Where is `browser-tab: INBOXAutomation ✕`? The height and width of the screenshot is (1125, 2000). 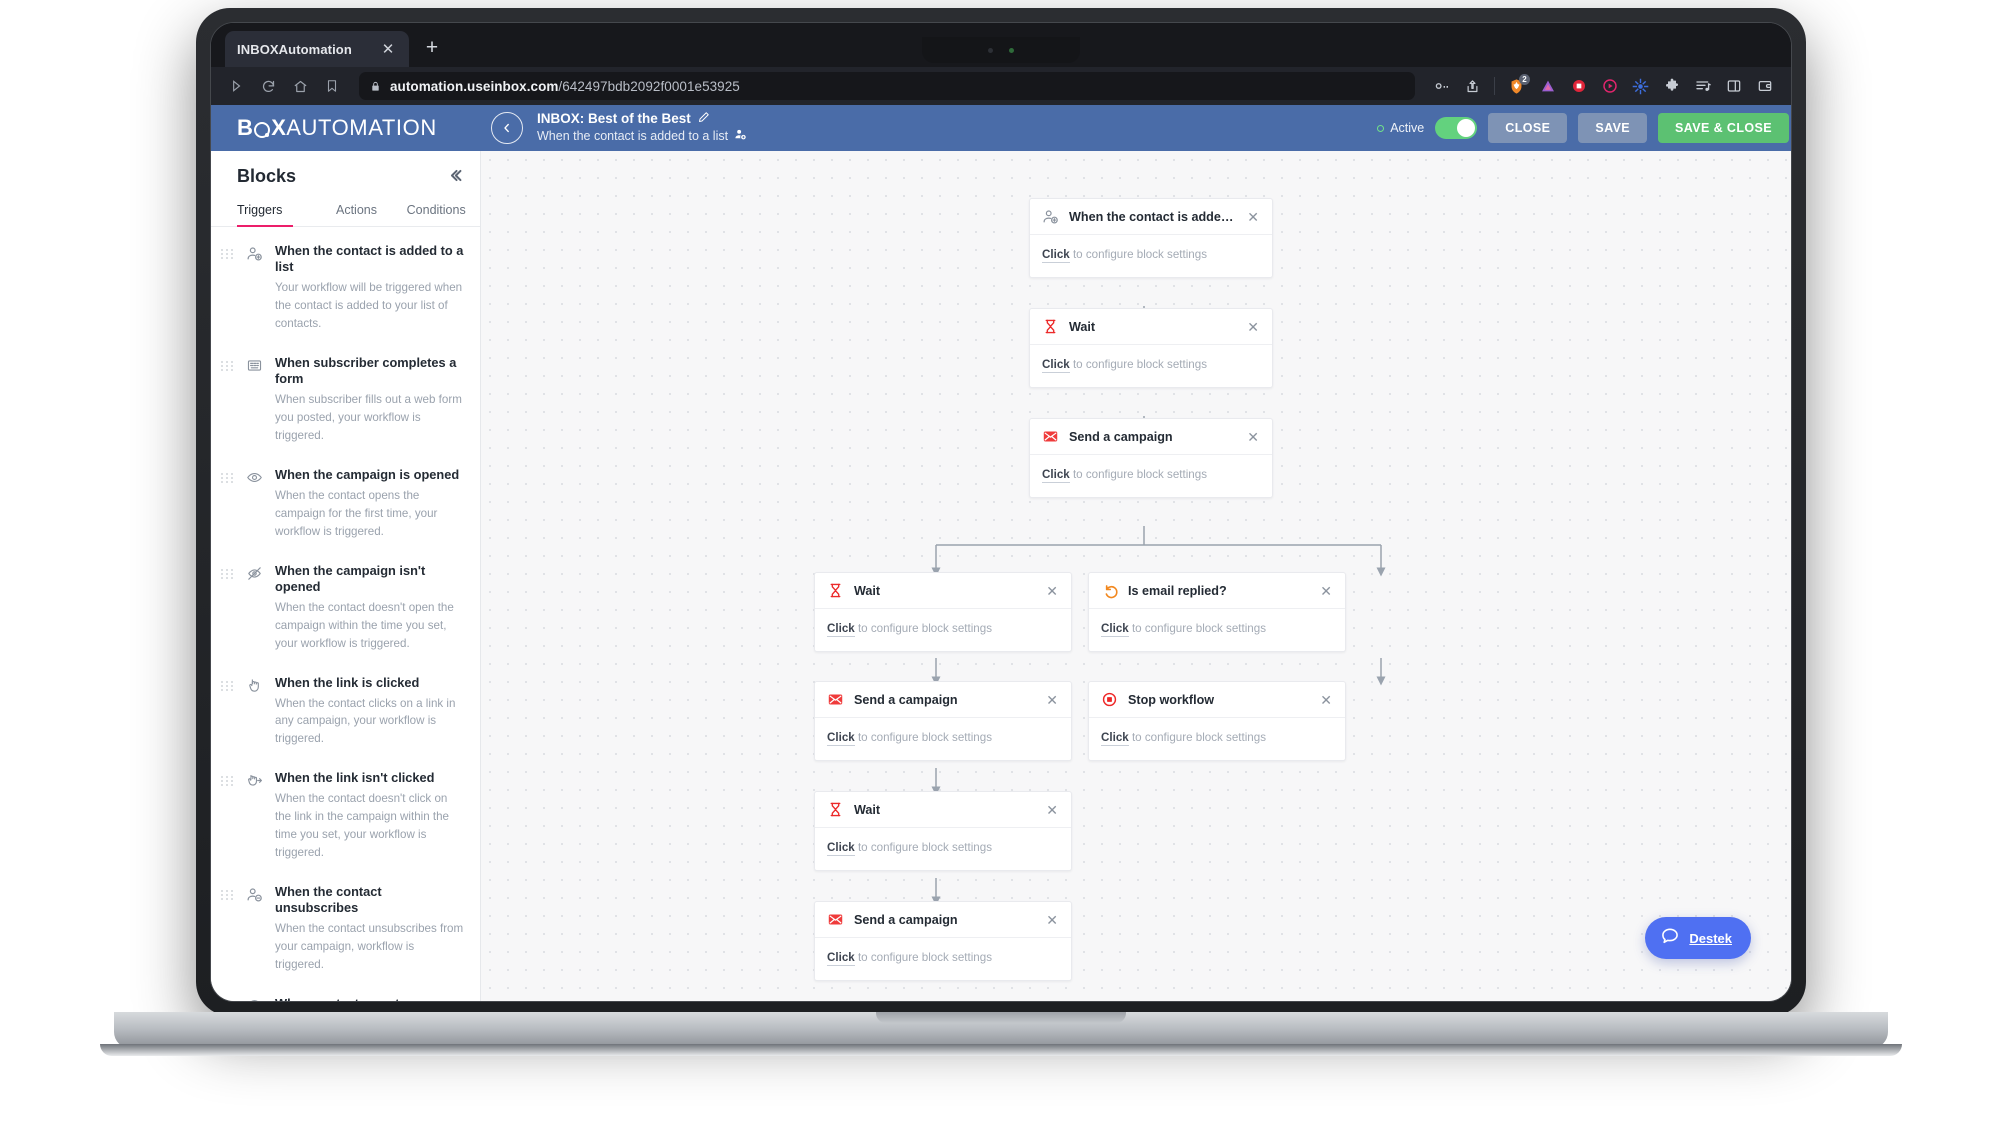
browser-tab: INBOXAutomation ✕ is located at coordinates (317, 49).